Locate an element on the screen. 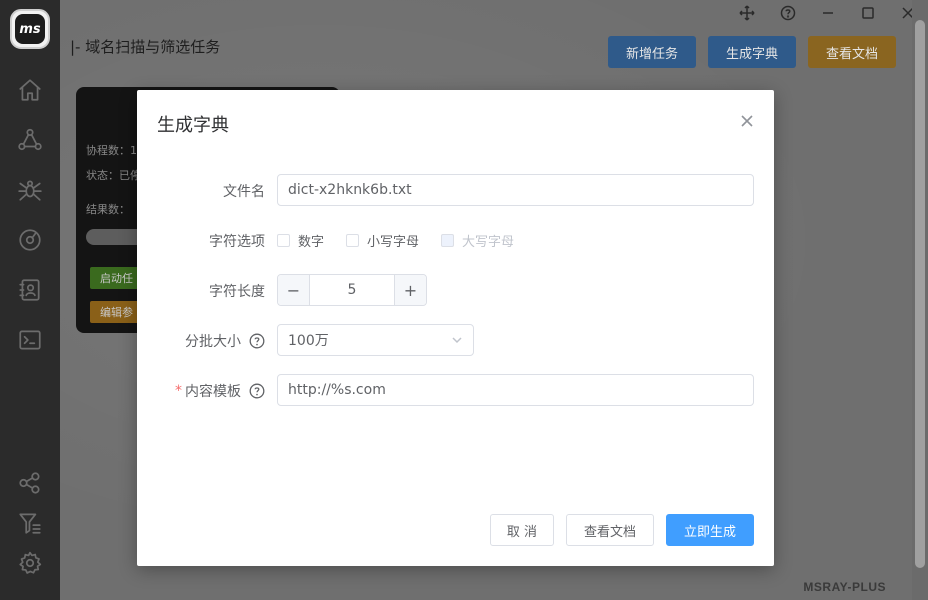 This screenshot has height=600, width=928. generate-dict-button: 生成字典 is located at coordinates (752, 52).